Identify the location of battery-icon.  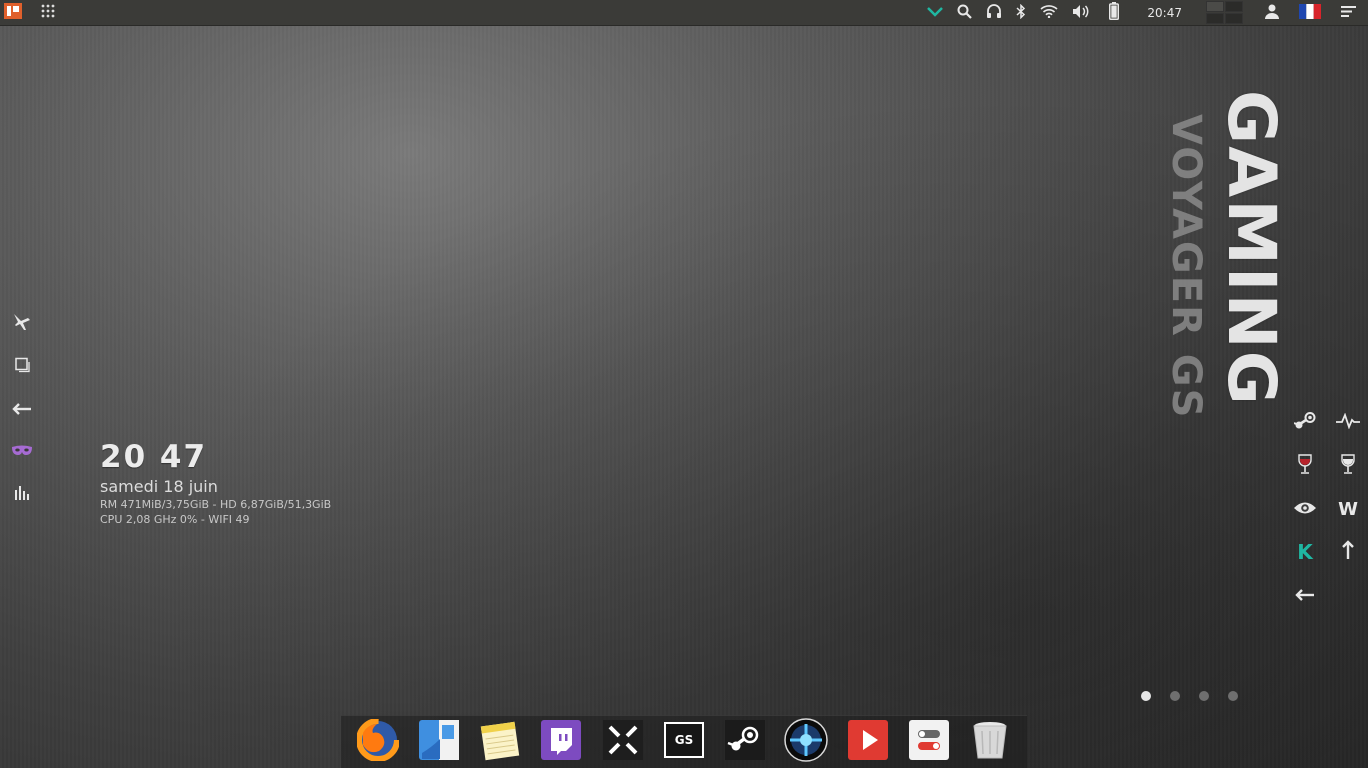
(1114, 12).